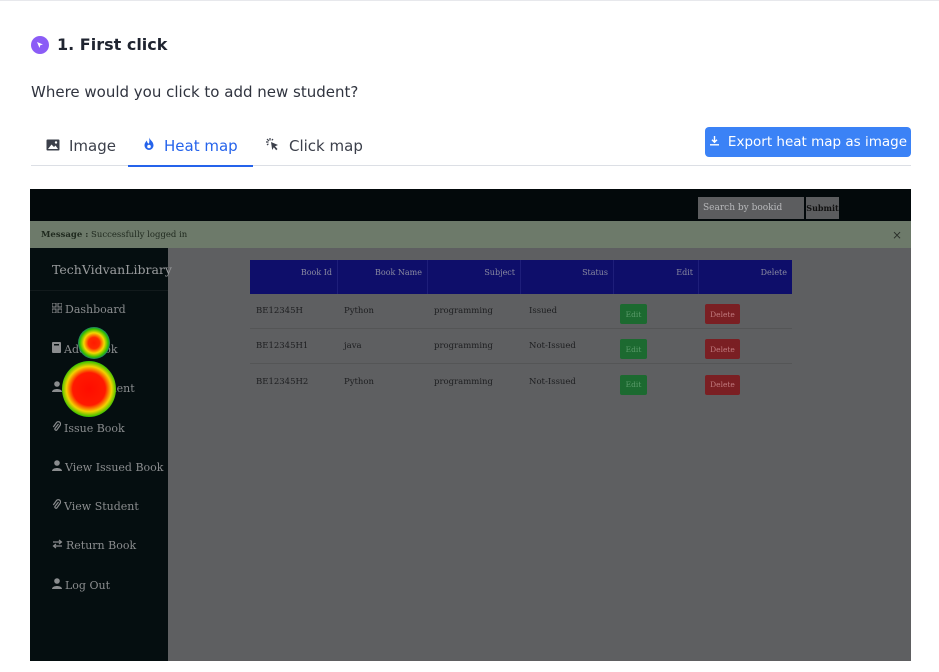 The width and height of the screenshot is (939, 672). What do you see at coordinates (773, 272) in the screenshot?
I see `column-header: Delete` at bounding box center [773, 272].